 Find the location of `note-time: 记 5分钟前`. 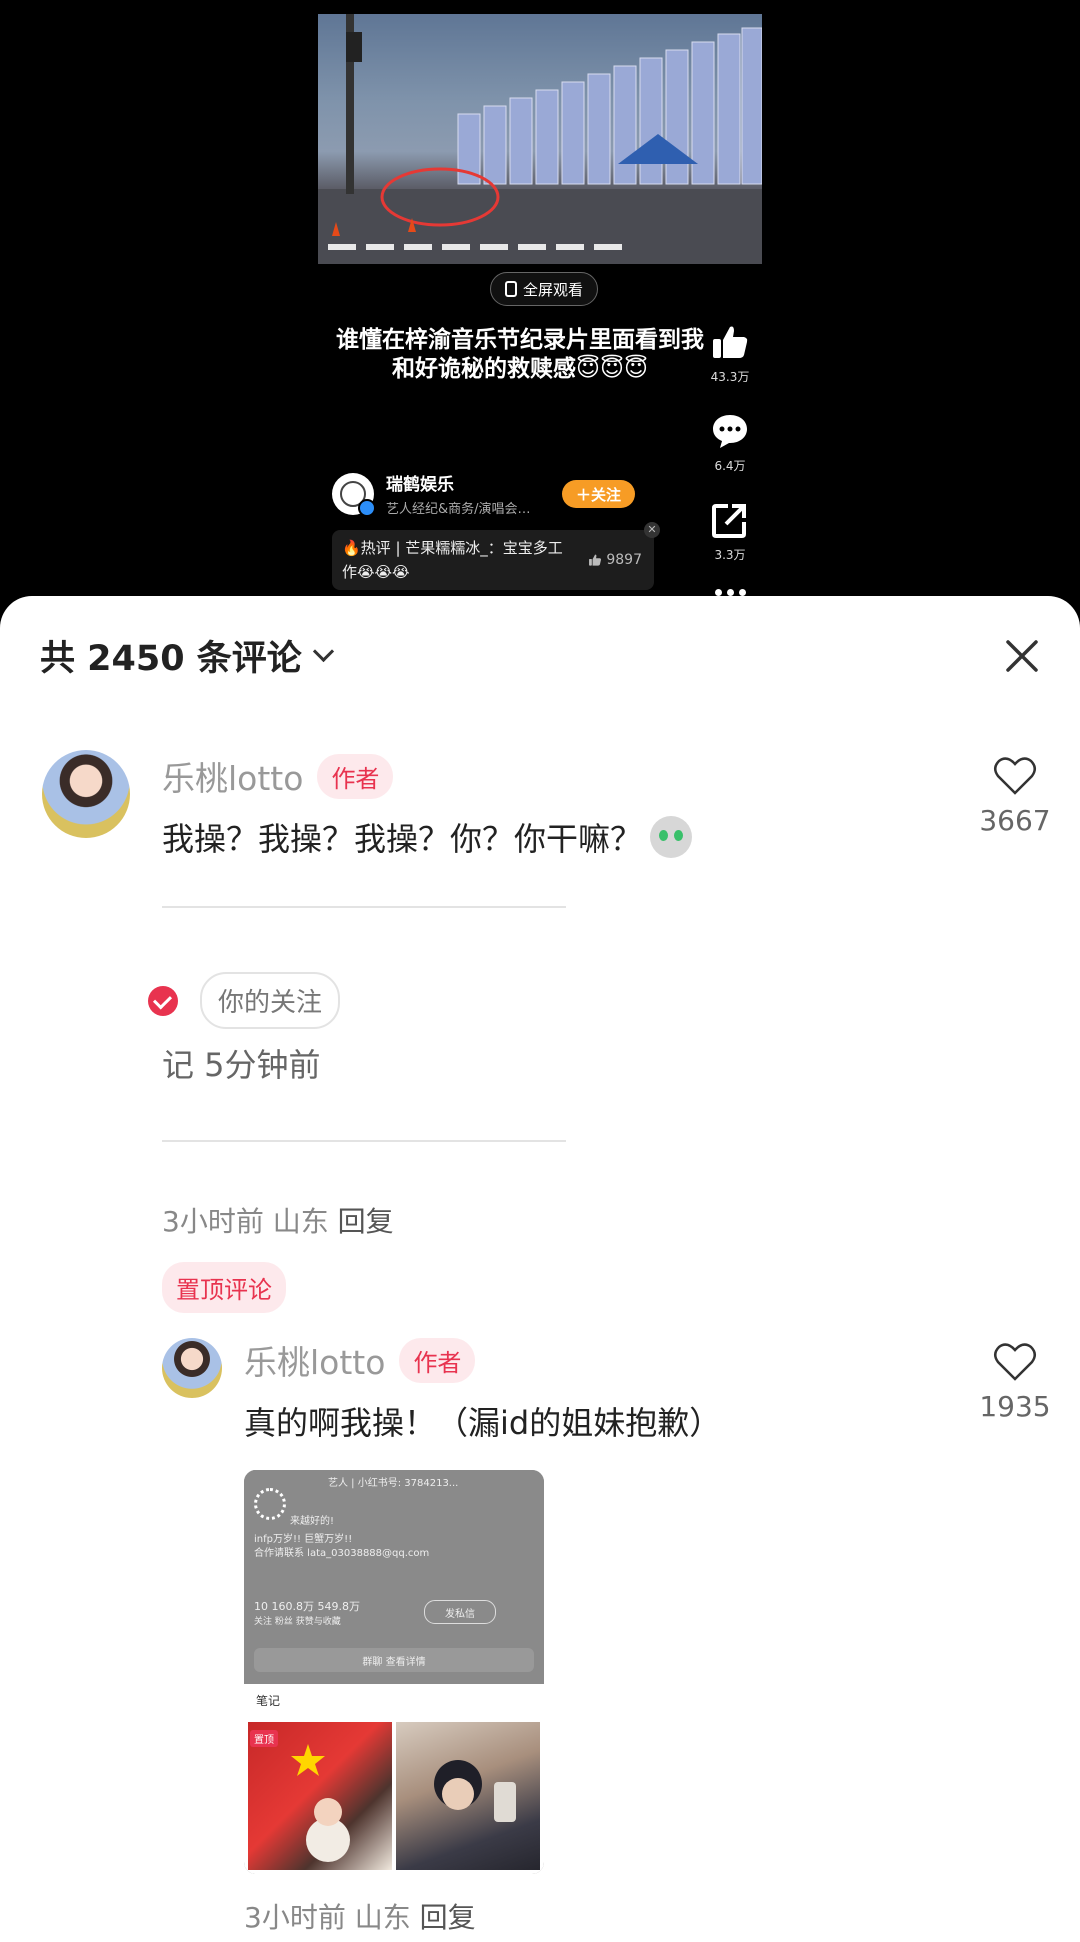

note-time: 记 5分钟前 is located at coordinates (241, 1065).